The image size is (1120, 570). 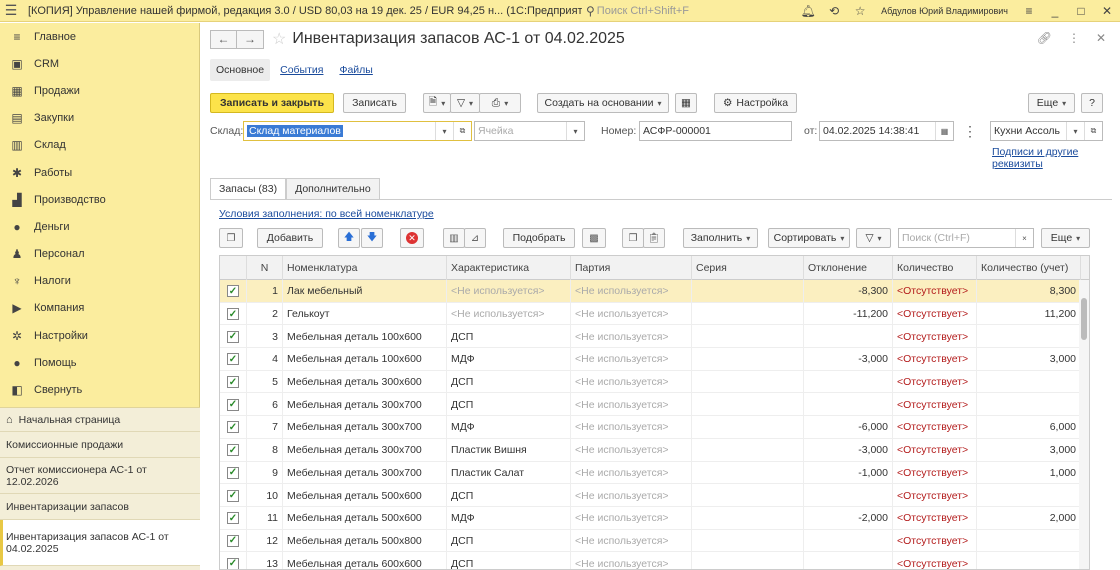 I want to click on row-quantity-acc: 6,000, so click(x=1029, y=427).